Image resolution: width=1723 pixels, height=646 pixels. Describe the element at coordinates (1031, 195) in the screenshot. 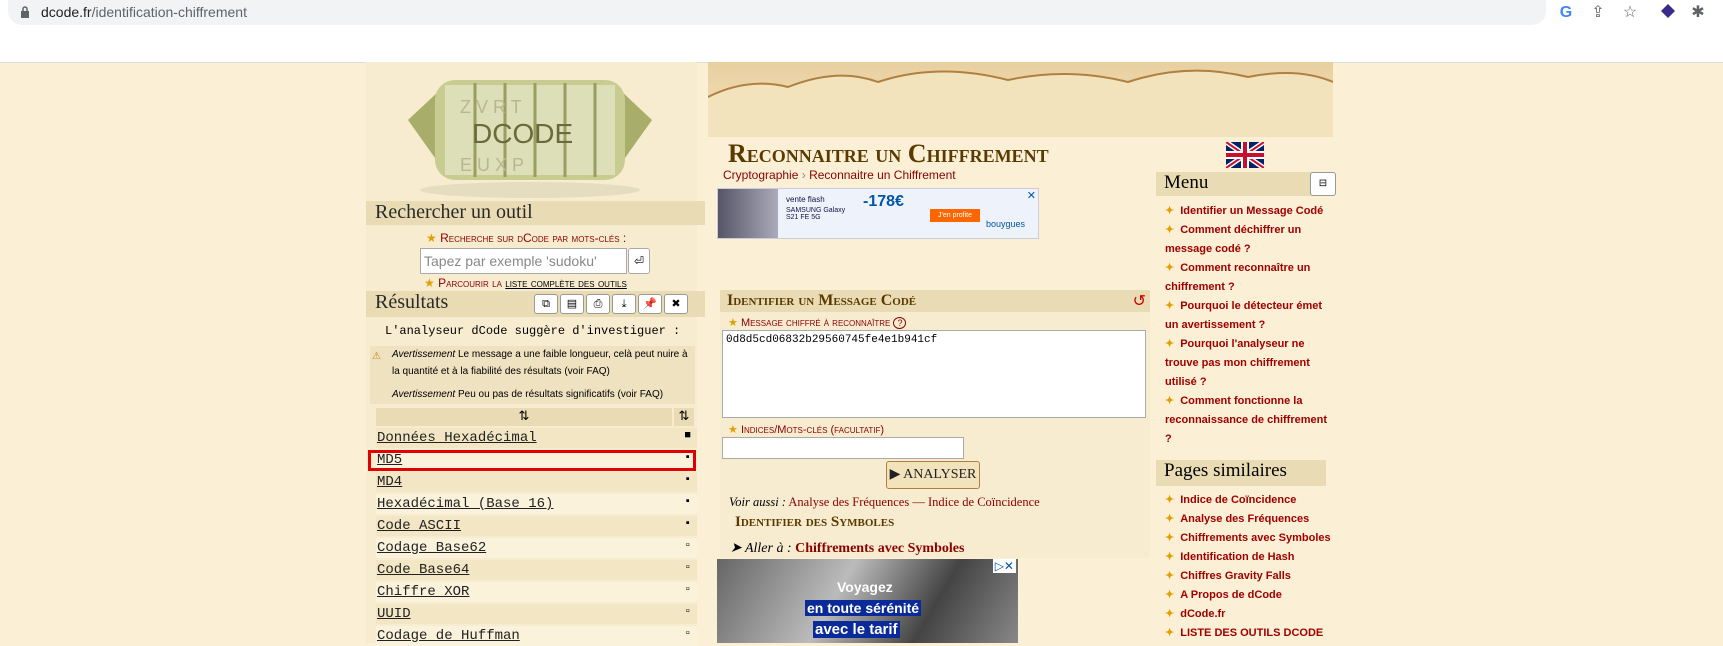

I see `ad-close-icon: ✕` at that location.